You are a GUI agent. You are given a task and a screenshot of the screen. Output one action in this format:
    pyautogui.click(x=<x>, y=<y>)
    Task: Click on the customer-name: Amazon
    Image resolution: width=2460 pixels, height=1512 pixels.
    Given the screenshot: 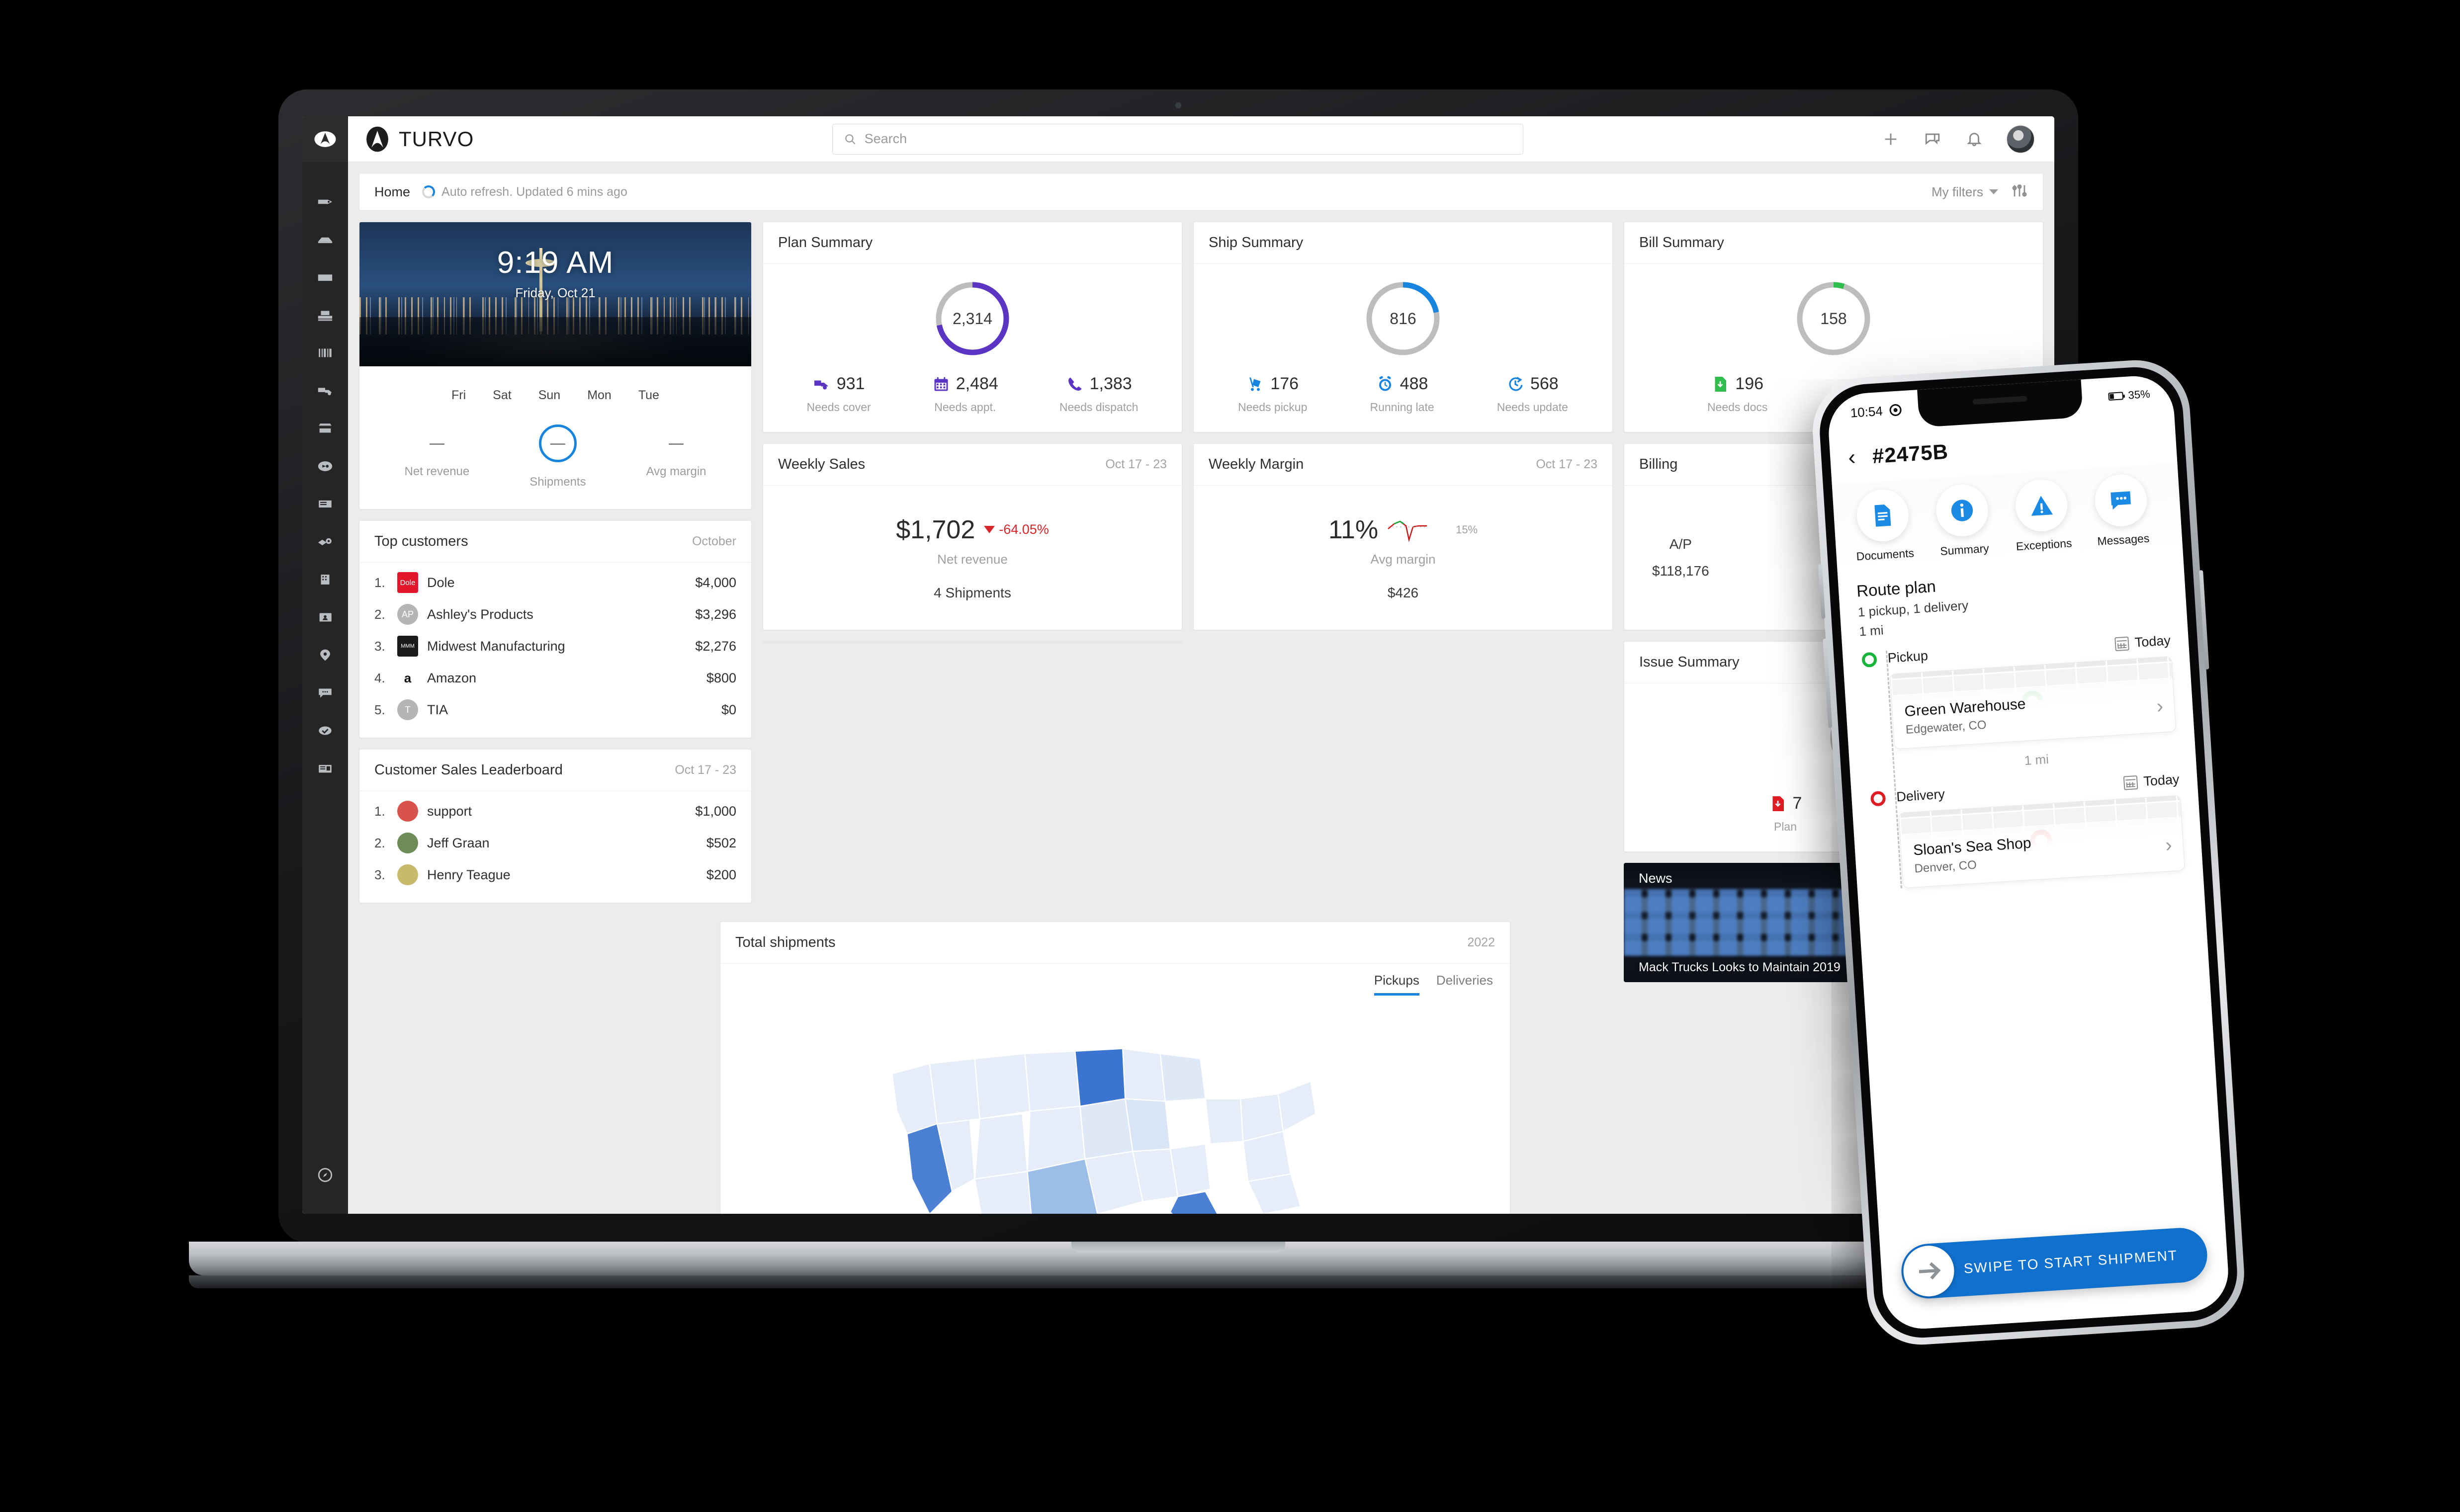 What is the action you would take?
    pyautogui.click(x=452, y=677)
    